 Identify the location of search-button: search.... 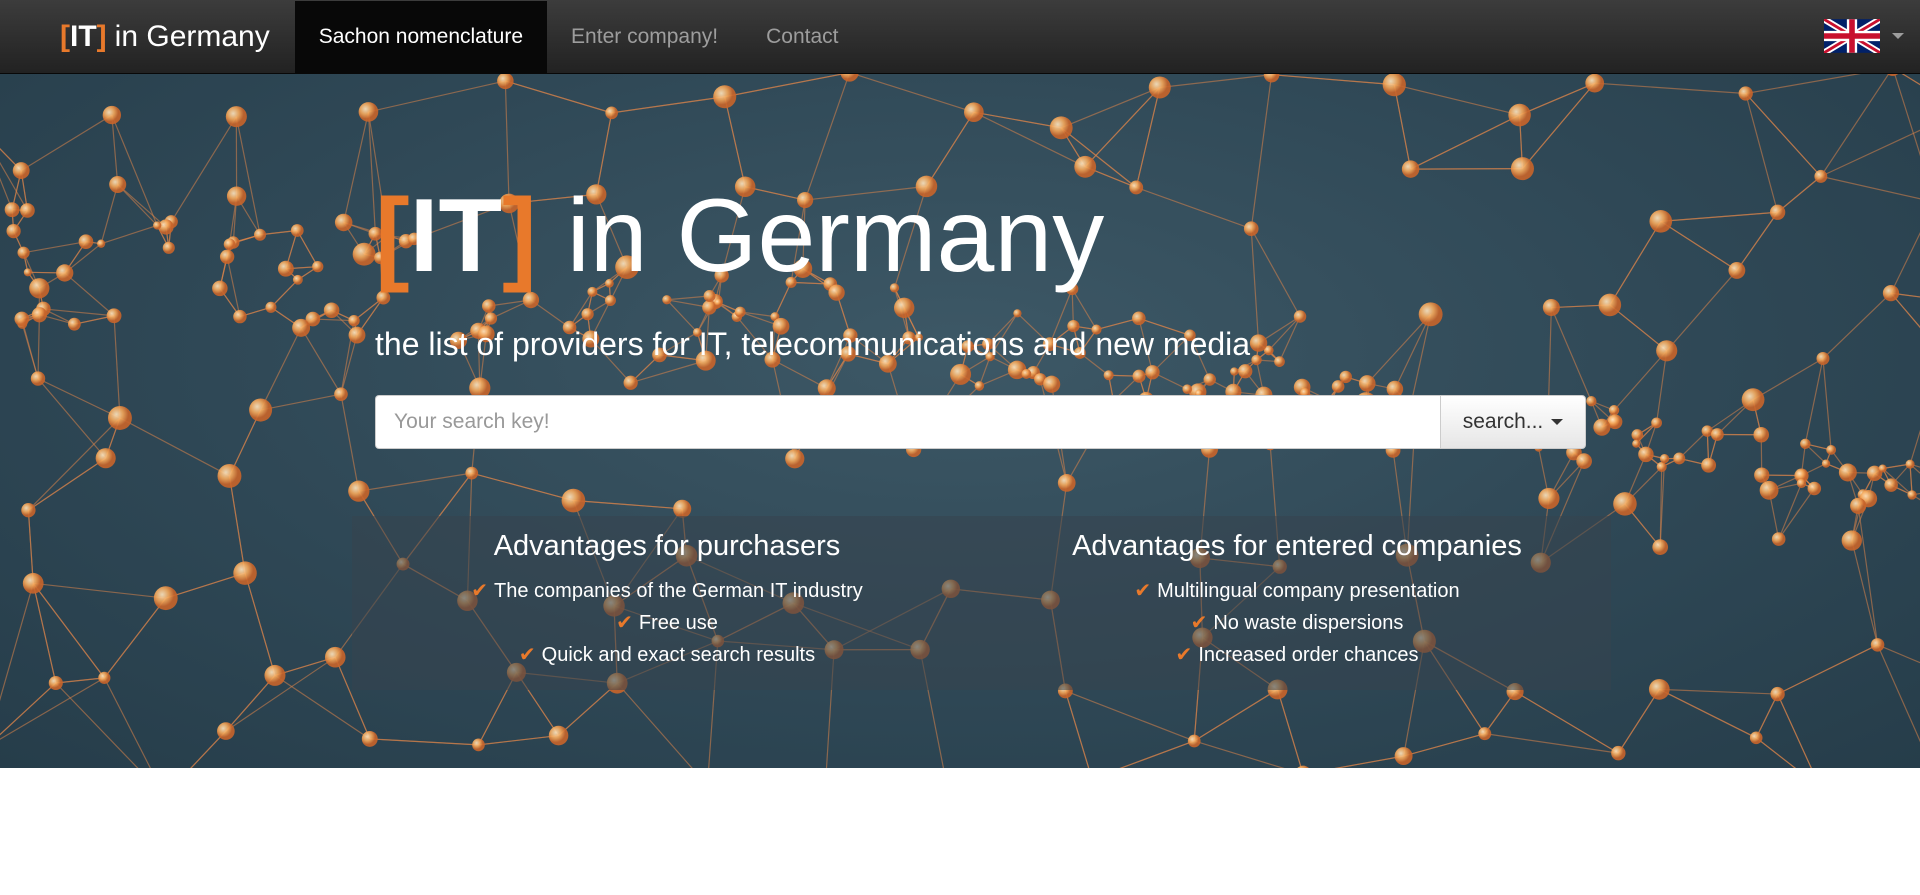
(1513, 422).